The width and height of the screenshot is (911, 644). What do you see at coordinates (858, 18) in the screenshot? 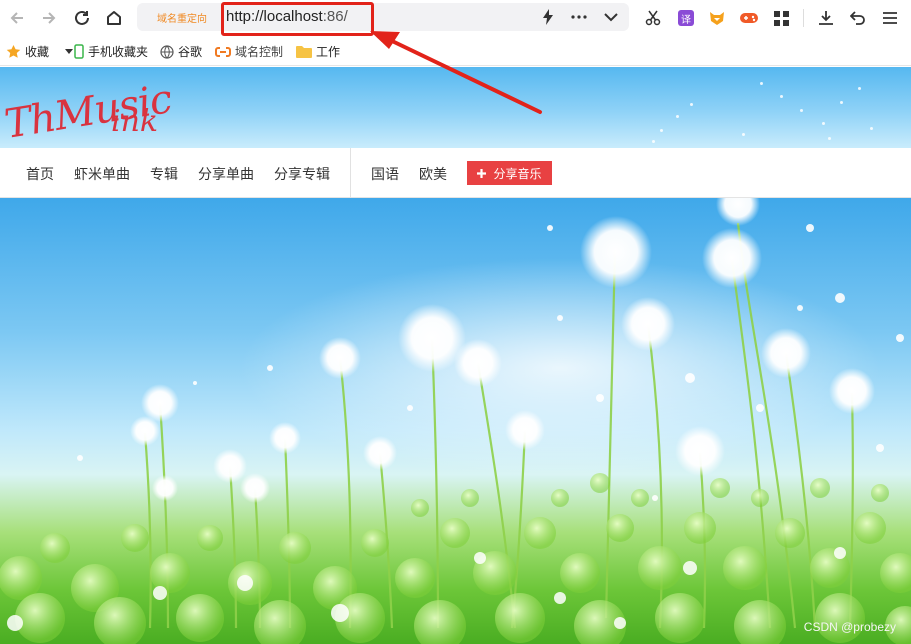
I see `undo-icon` at bounding box center [858, 18].